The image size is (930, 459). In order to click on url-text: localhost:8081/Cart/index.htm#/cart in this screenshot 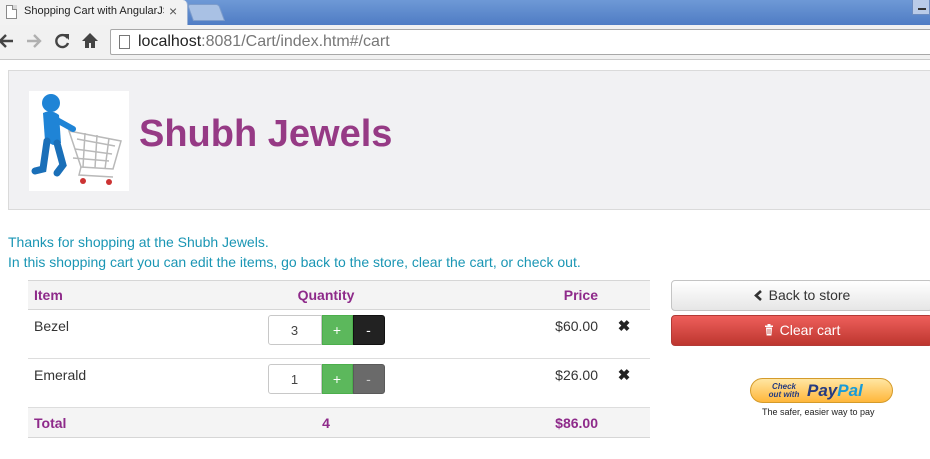, I will do `click(264, 42)`.